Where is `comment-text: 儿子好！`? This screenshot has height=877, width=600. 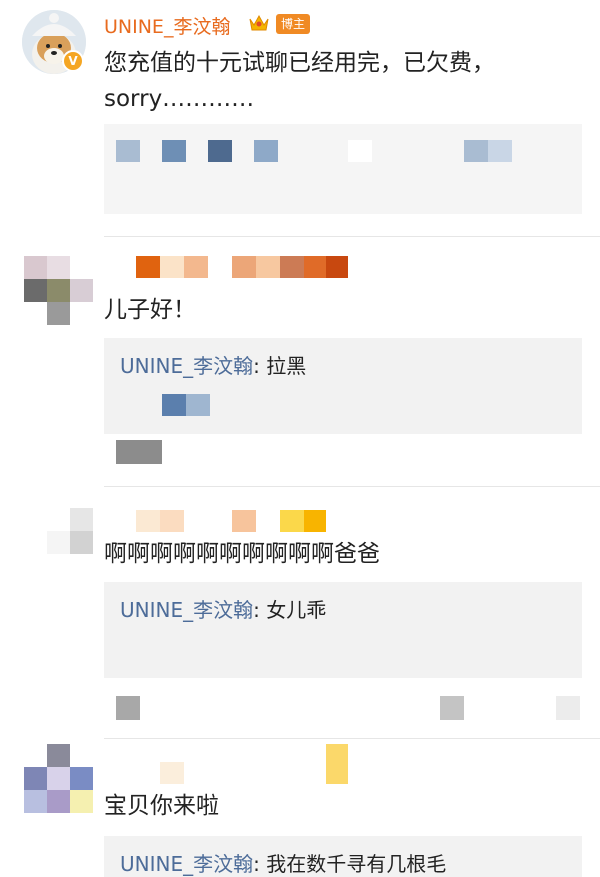 comment-text: 儿子好！ is located at coordinates (150, 310).